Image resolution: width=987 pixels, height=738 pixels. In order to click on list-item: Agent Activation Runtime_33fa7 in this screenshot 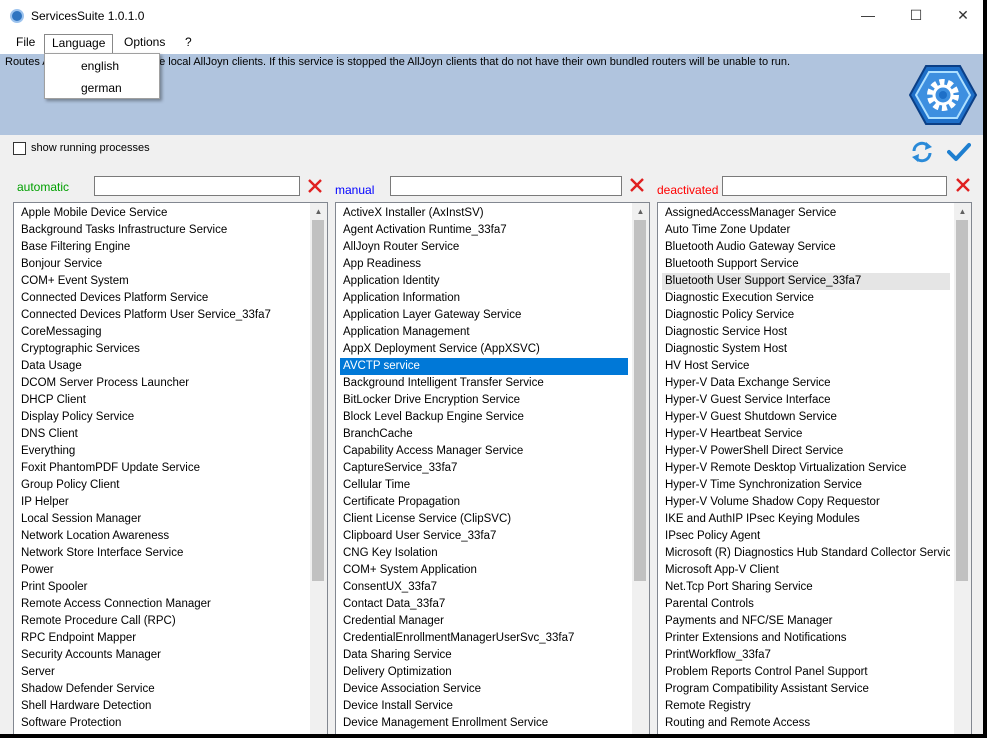, I will do `click(484, 230)`.